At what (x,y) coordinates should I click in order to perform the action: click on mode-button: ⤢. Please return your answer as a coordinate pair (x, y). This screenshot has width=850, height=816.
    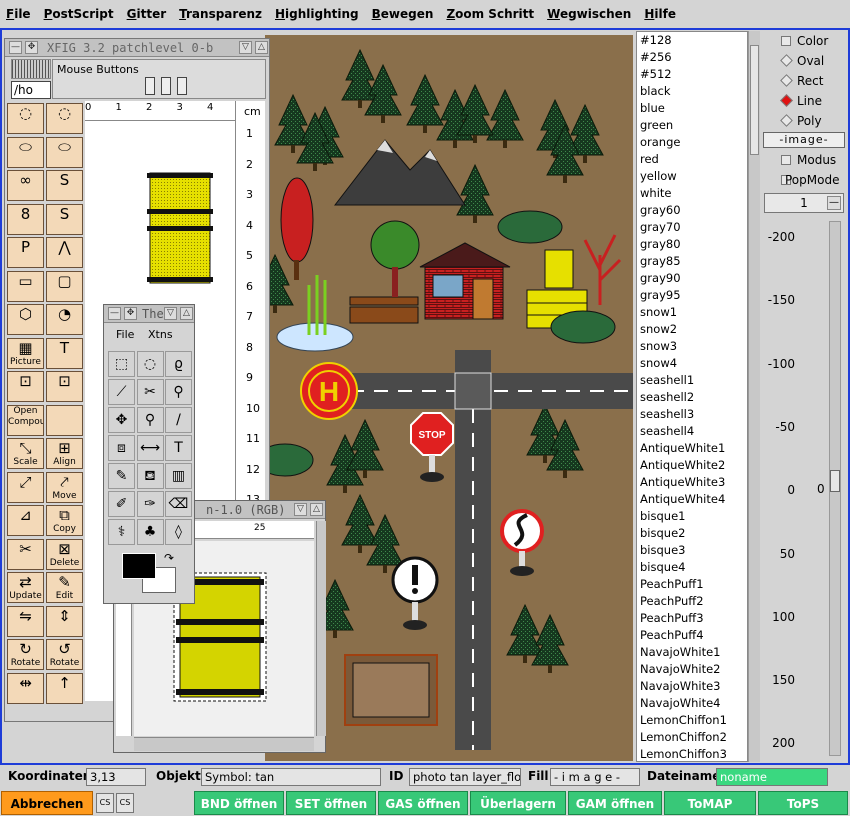
    Looking at the image, I should click on (25, 487).